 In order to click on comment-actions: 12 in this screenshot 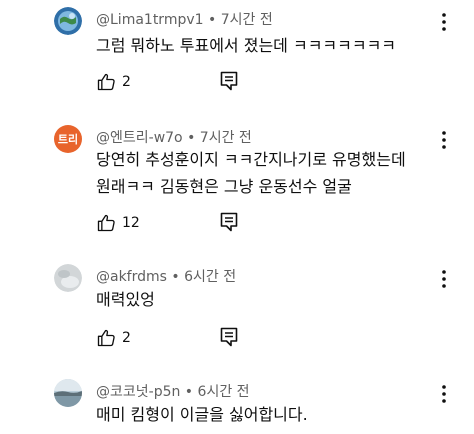, I will do `click(266, 223)`.